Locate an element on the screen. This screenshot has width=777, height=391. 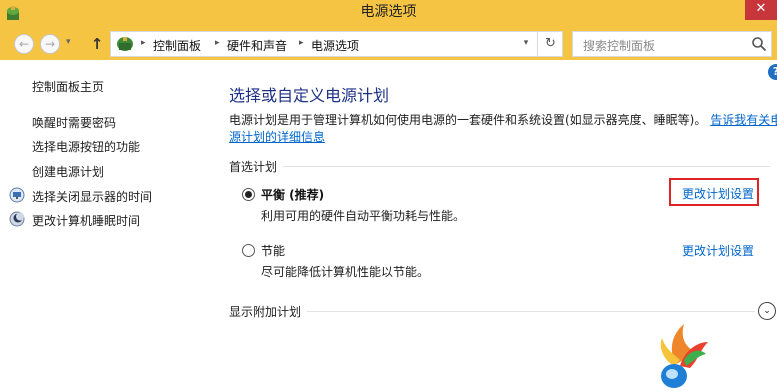
sidebar-item-power-buttons: 选择电源按钮的功能 is located at coordinates (86, 146).